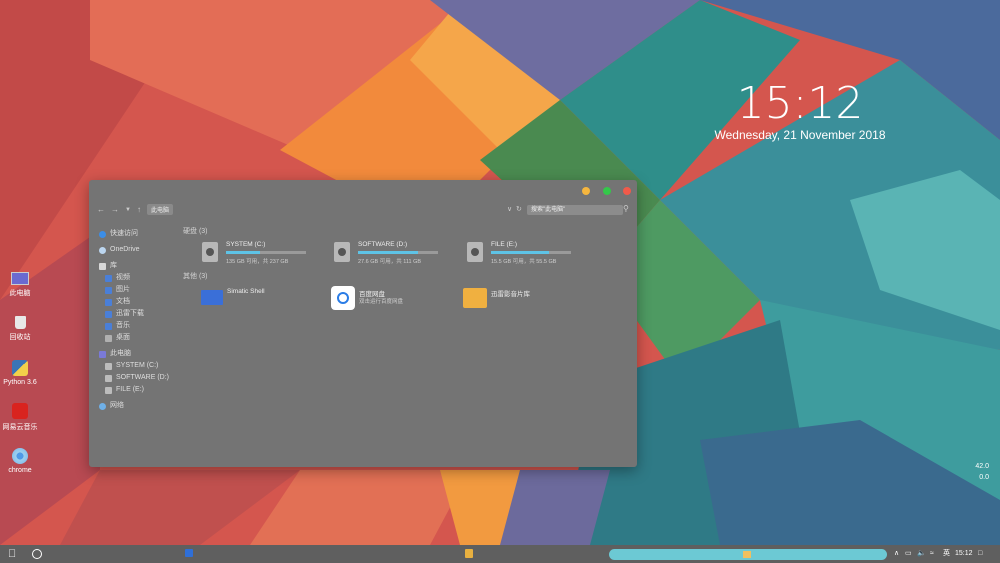 The width and height of the screenshot is (1000, 563). What do you see at coordinates (257, 262) in the screenshot?
I see `drive-space: 135 GB 可用，共 237 GB` at bounding box center [257, 262].